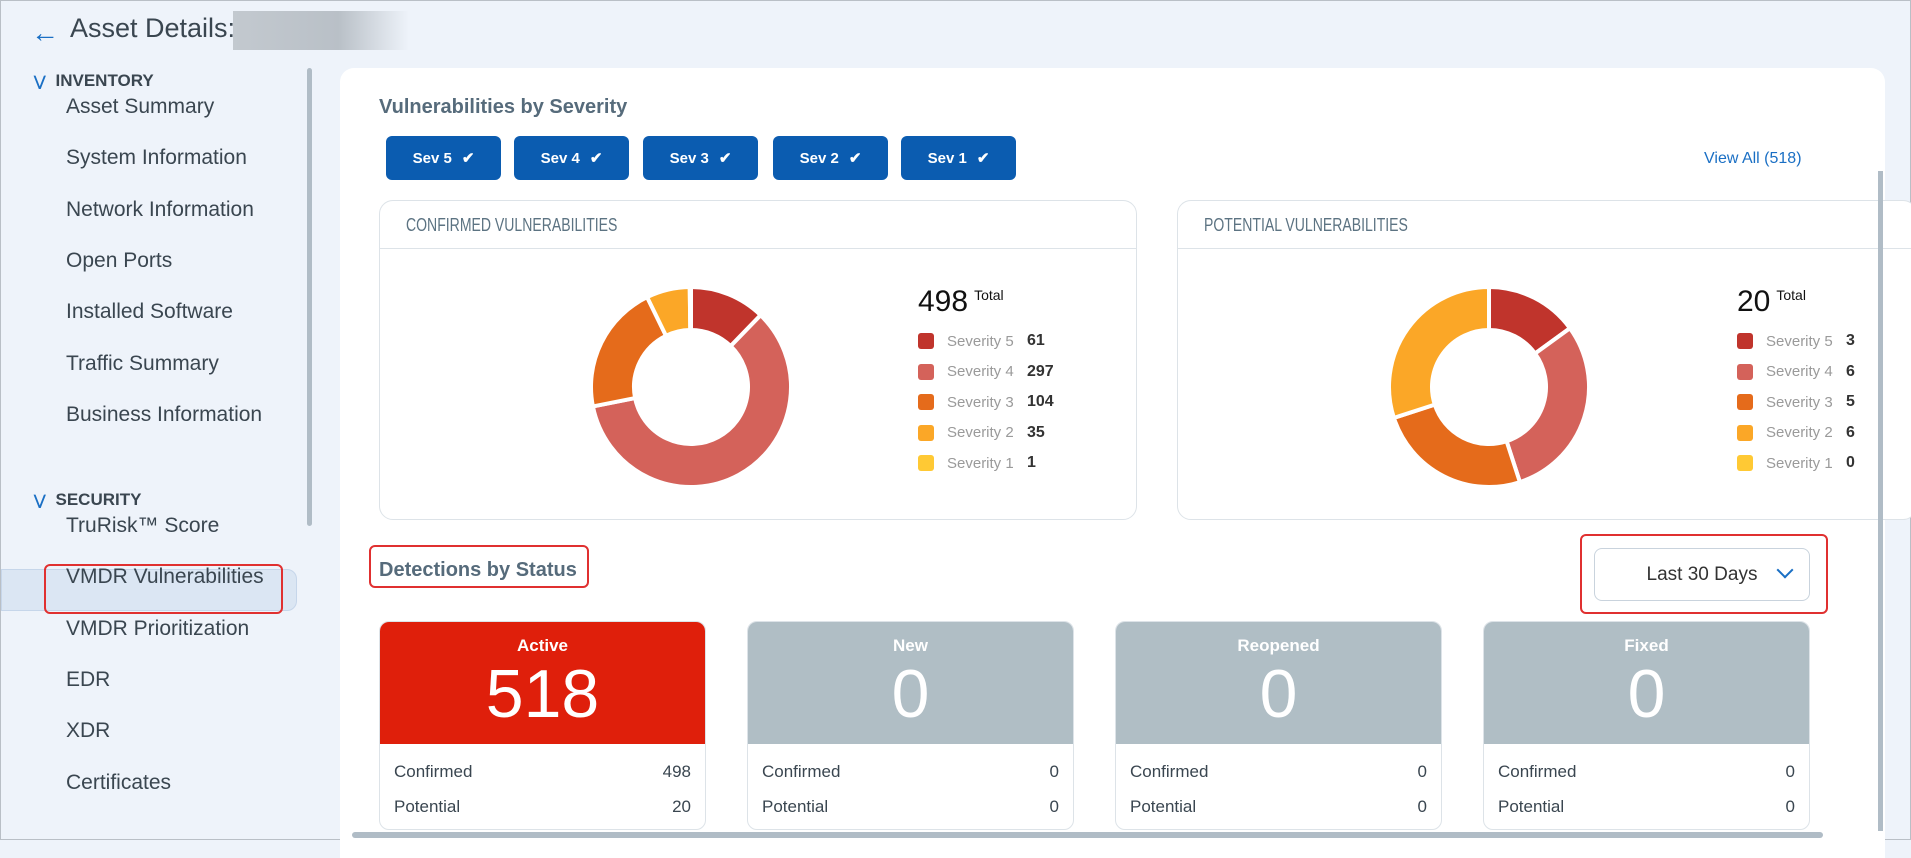 The height and width of the screenshot is (858, 1911). Describe the element at coordinates (1278, 645) in the screenshot. I see `status-label: Reopened` at that location.